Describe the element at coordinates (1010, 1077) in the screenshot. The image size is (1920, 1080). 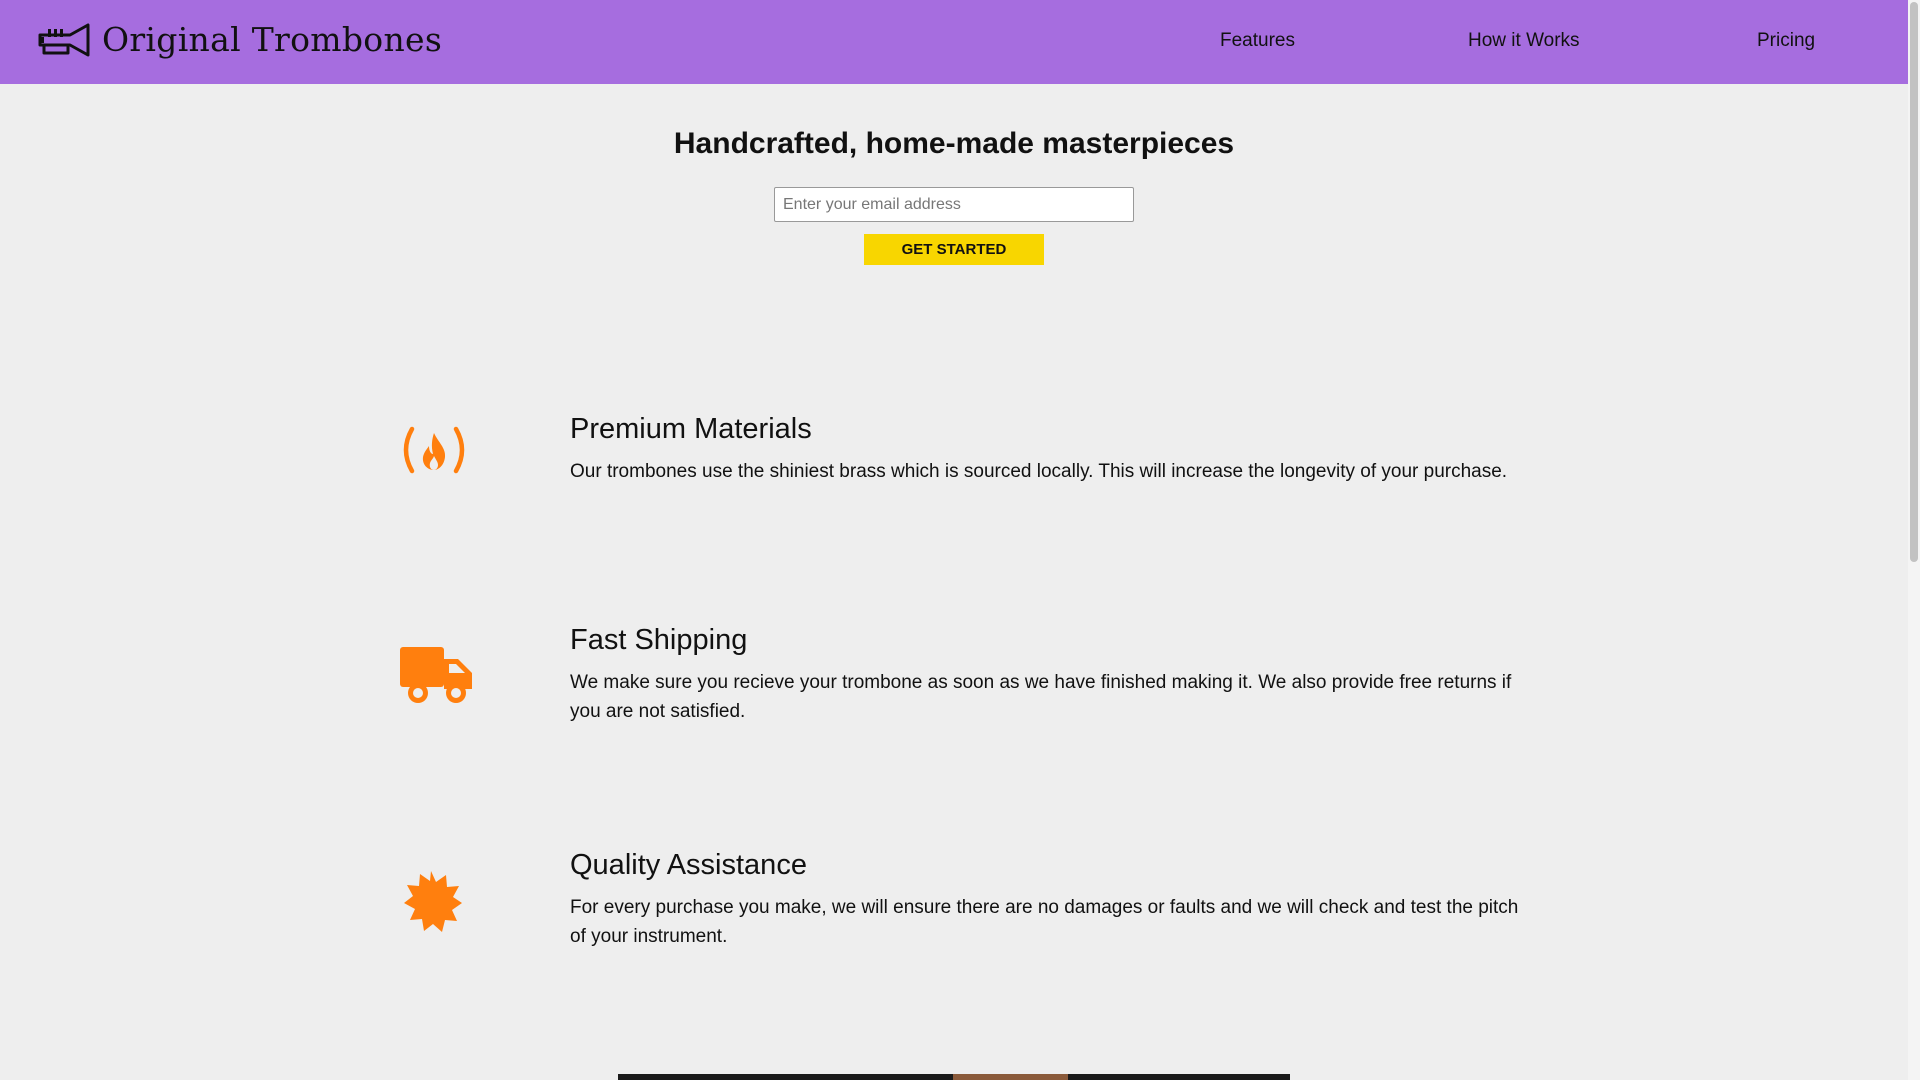
I see `video-thumbnail-region` at that location.